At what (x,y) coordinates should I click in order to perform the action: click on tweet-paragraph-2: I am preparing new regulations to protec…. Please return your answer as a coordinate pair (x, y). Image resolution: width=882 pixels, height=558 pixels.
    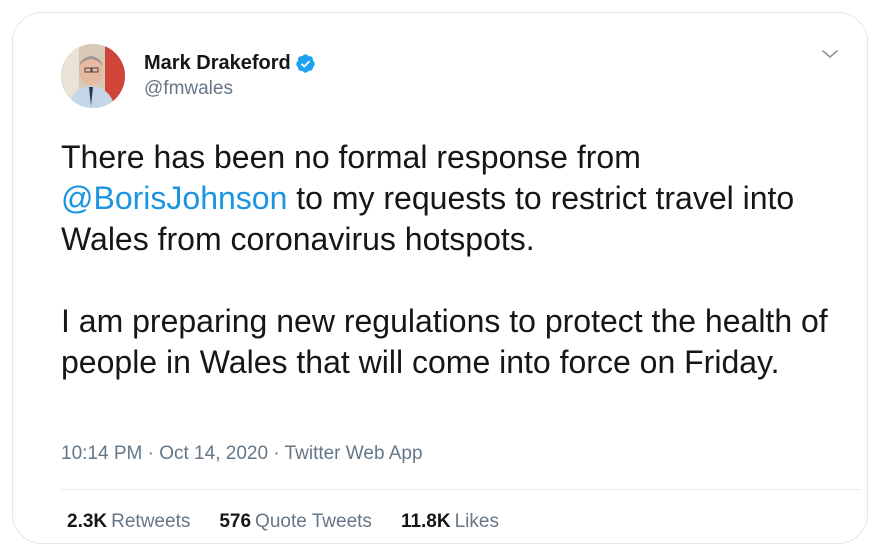
    Looking at the image, I should click on (444, 341).